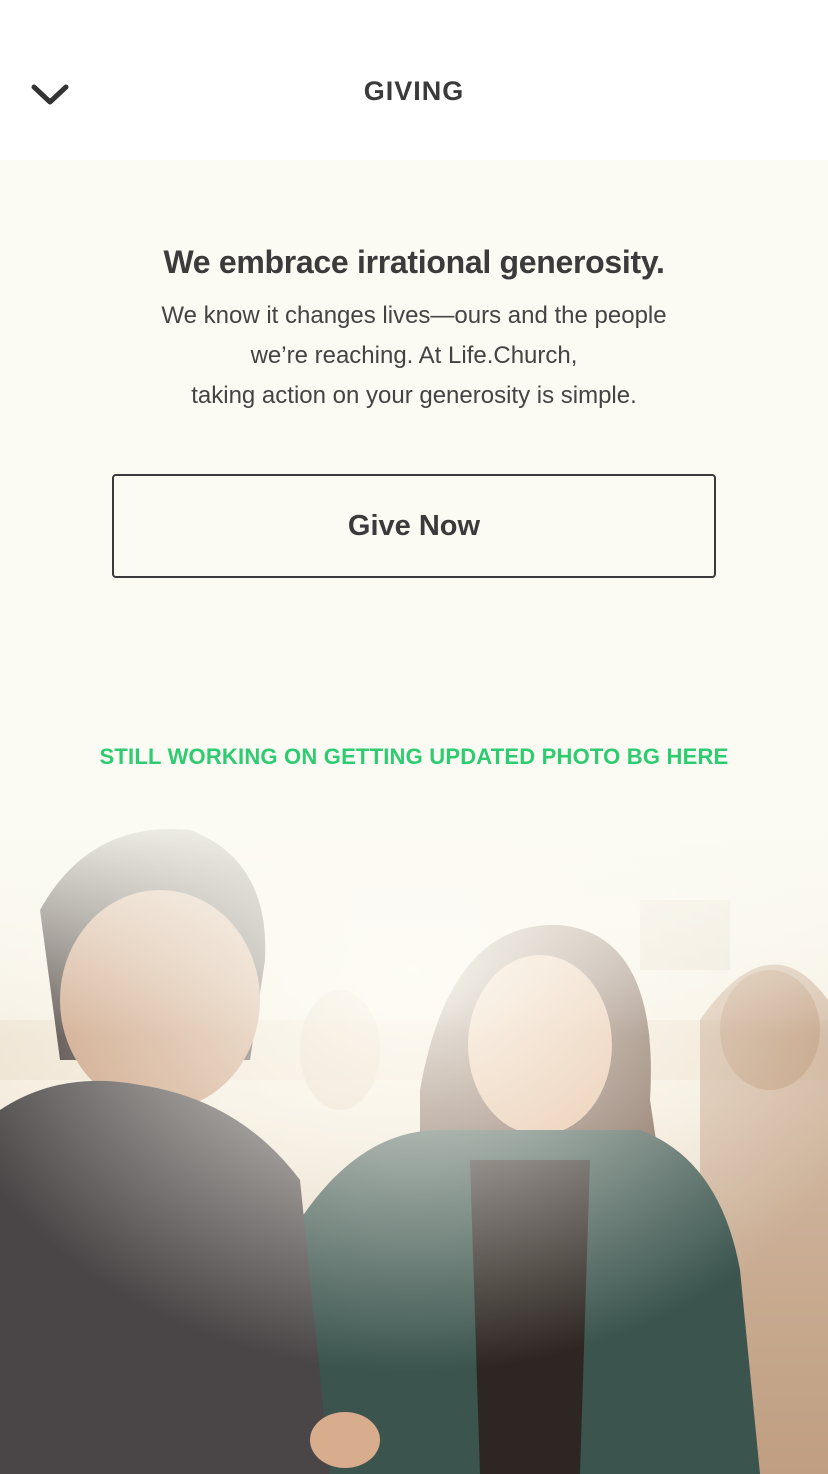 This screenshot has height=1474, width=828. Describe the element at coordinates (414, 91) in the screenshot. I see `page-title: GIVING` at that location.